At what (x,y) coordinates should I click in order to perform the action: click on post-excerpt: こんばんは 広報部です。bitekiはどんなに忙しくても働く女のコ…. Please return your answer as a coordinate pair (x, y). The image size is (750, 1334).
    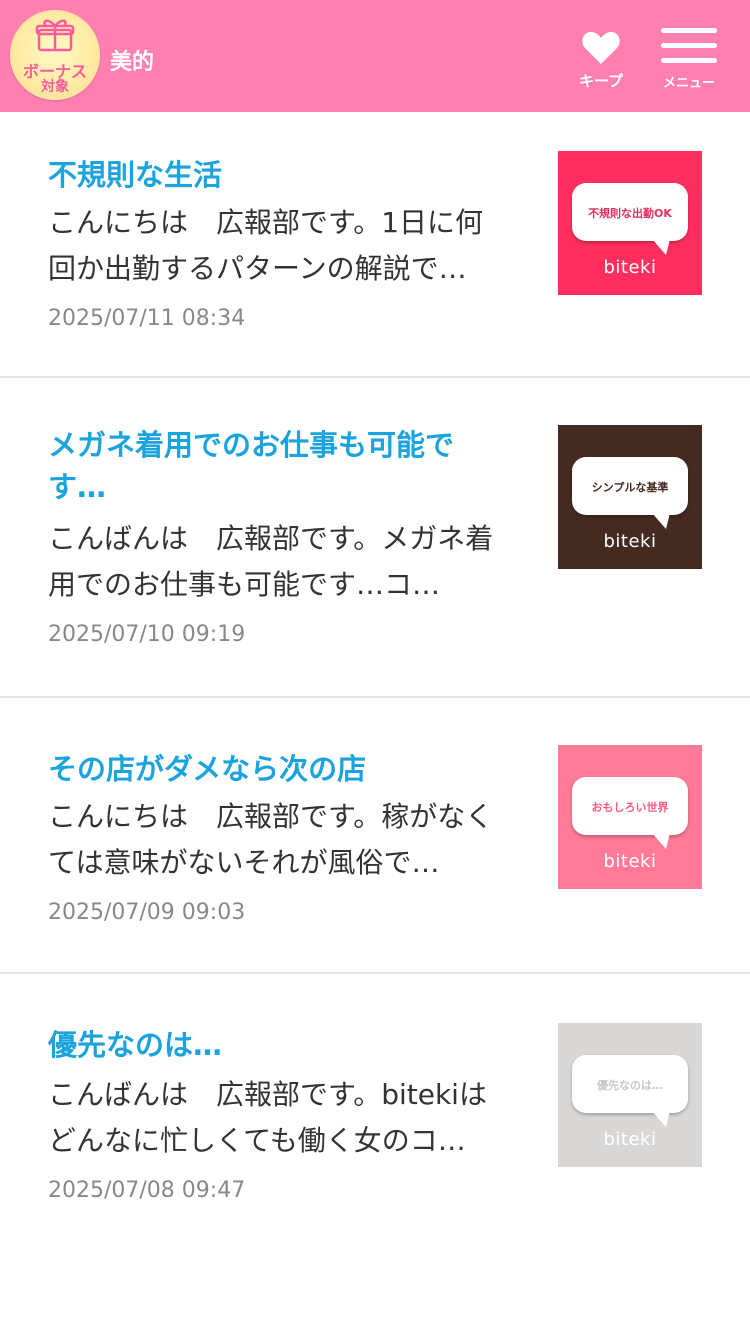
    Looking at the image, I should click on (267, 1117).